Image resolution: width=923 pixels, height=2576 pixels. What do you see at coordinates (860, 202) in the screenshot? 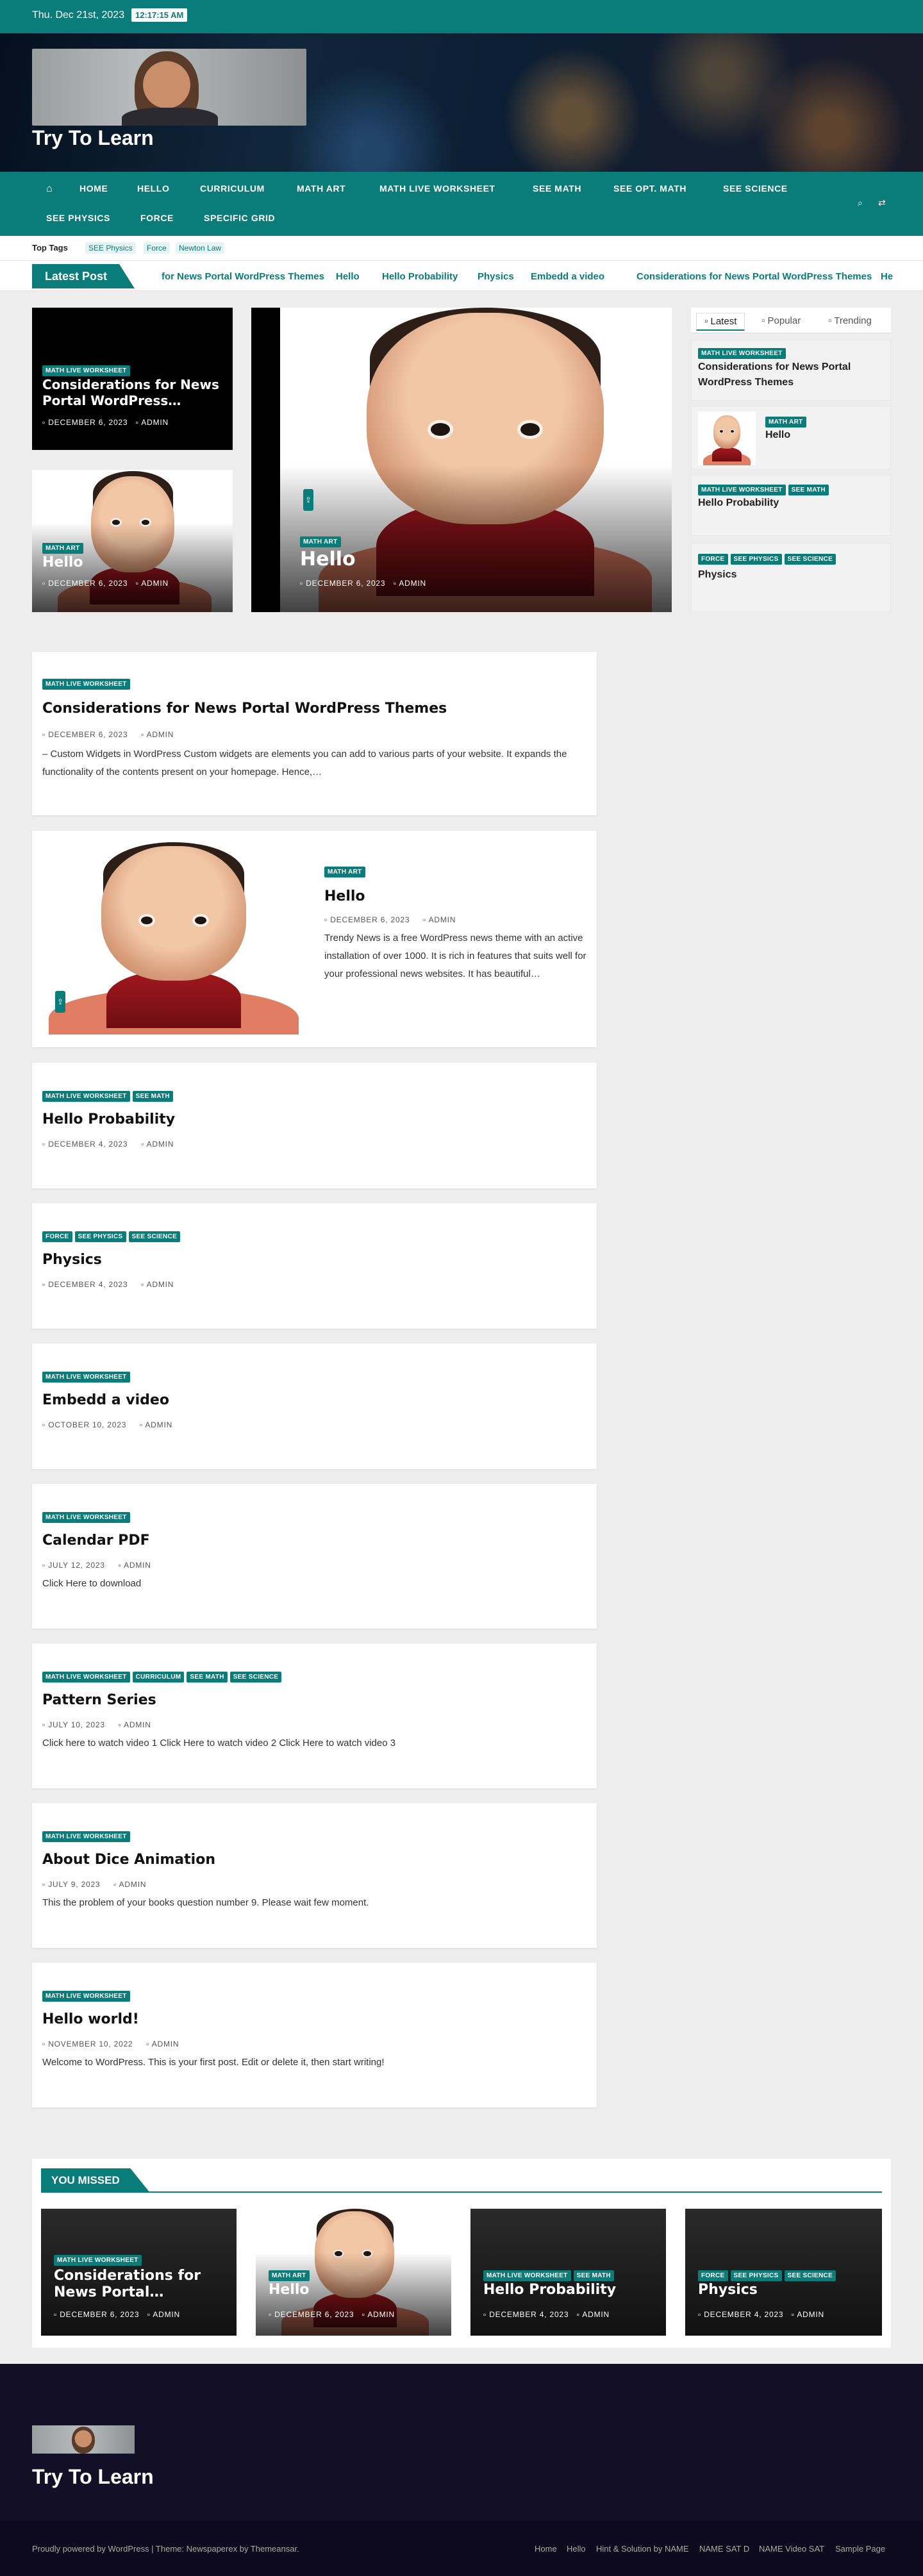
I see `search-icon: ⌕` at bounding box center [860, 202].